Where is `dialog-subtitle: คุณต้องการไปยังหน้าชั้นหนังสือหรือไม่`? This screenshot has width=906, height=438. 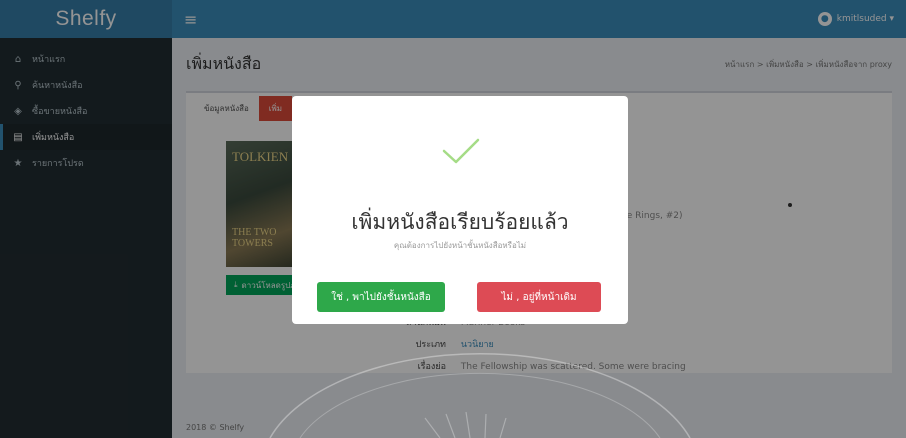
dialog-subtitle: คุณต้องการไปยังหน้าชั้นหนังสือหรือไม่ is located at coordinates (460, 245).